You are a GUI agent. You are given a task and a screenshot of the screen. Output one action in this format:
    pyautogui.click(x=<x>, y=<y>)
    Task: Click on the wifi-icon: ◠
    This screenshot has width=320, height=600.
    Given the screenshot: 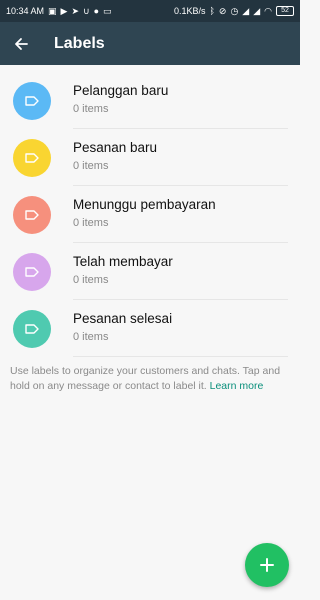 What is the action you would take?
    pyautogui.click(x=268, y=10)
    